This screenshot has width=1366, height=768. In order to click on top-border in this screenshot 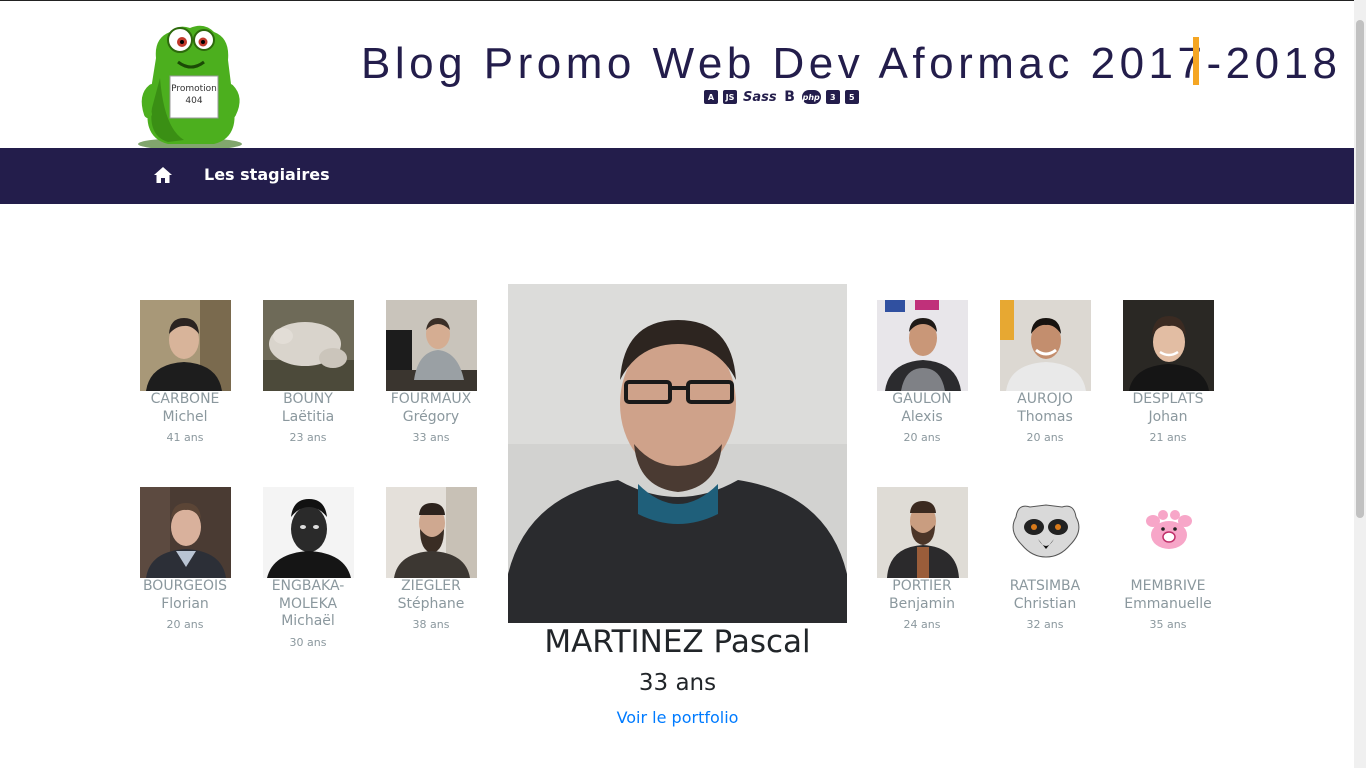, I will do `click(677, 0)`.